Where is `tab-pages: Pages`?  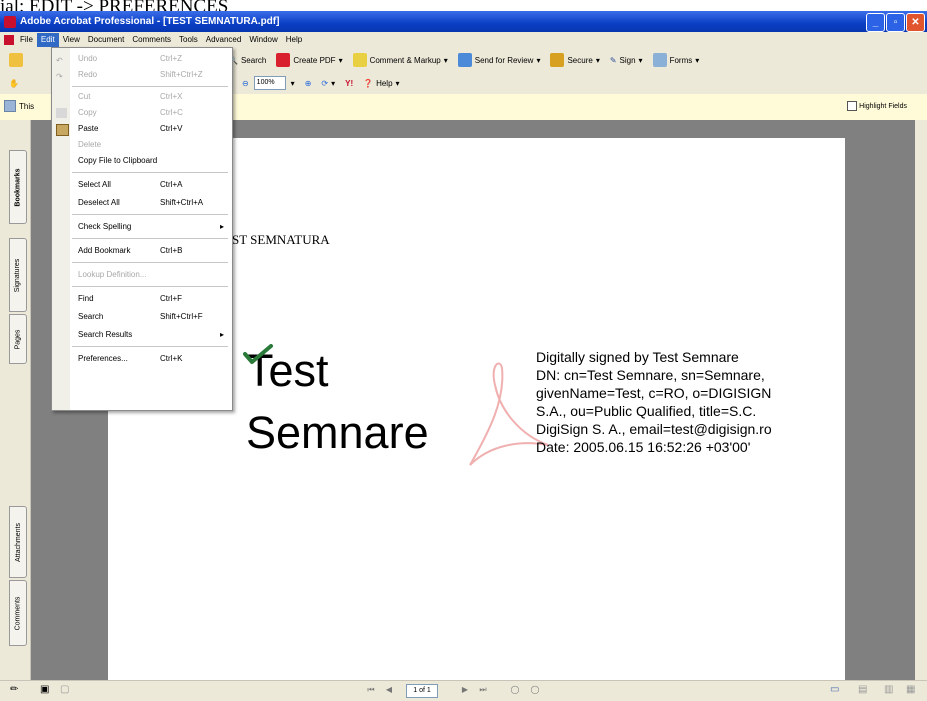
tab-pages: Pages is located at coordinates (18, 339).